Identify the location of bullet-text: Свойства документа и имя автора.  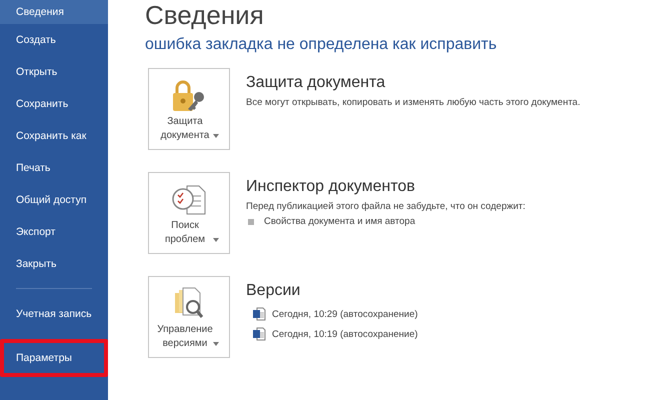
(340, 221).